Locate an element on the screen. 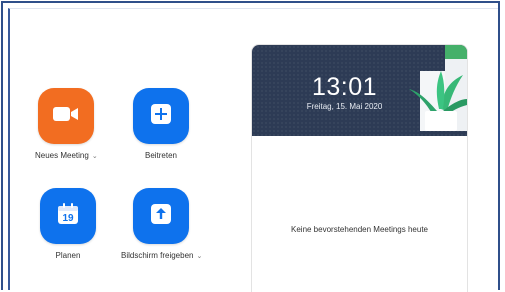  calendar-day: 19 is located at coordinates (68, 218).